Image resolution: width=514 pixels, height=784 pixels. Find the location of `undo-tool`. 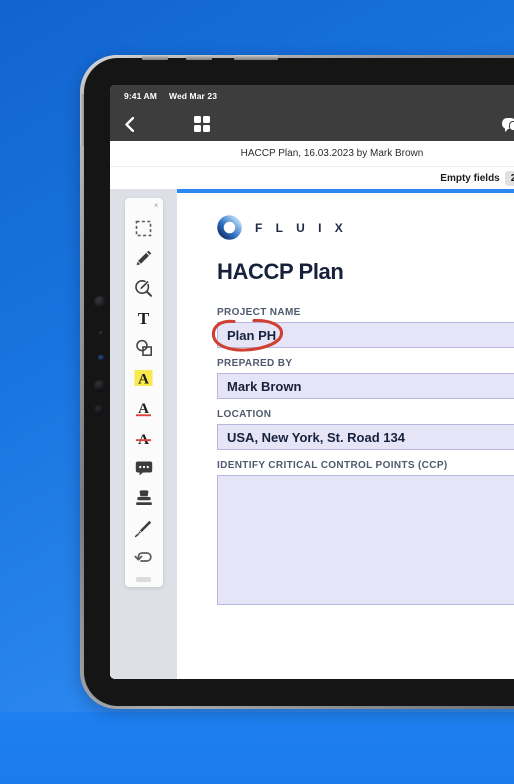

undo-tool is located at coordinates (144, 558).